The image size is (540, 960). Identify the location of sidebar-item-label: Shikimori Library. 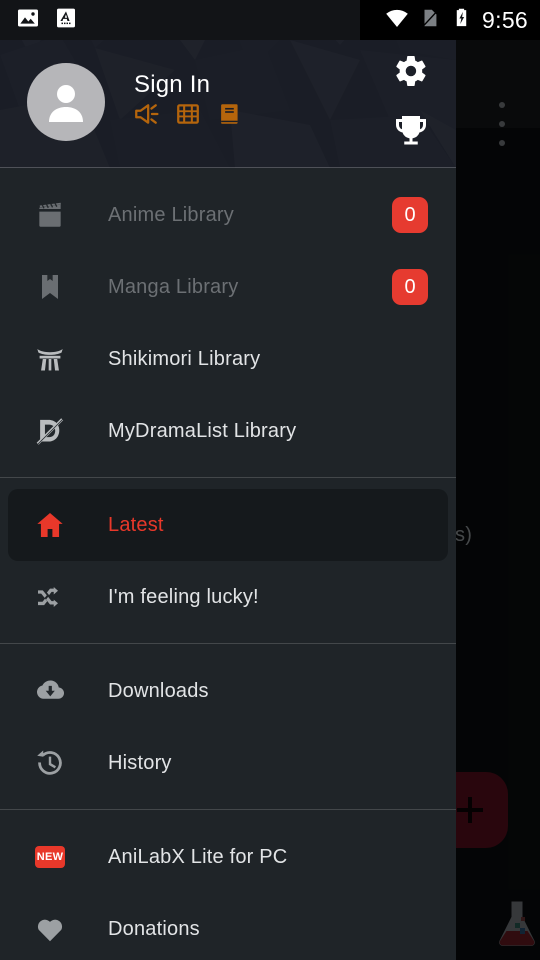
(184, 358).